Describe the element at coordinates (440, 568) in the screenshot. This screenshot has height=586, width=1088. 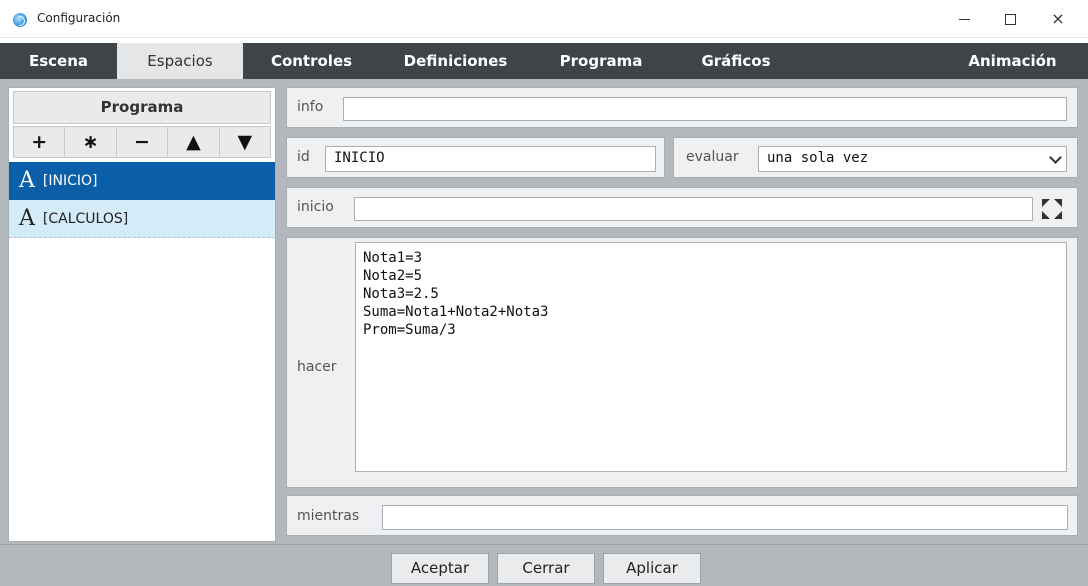
I see `accept-button: Aceptar` at that location.